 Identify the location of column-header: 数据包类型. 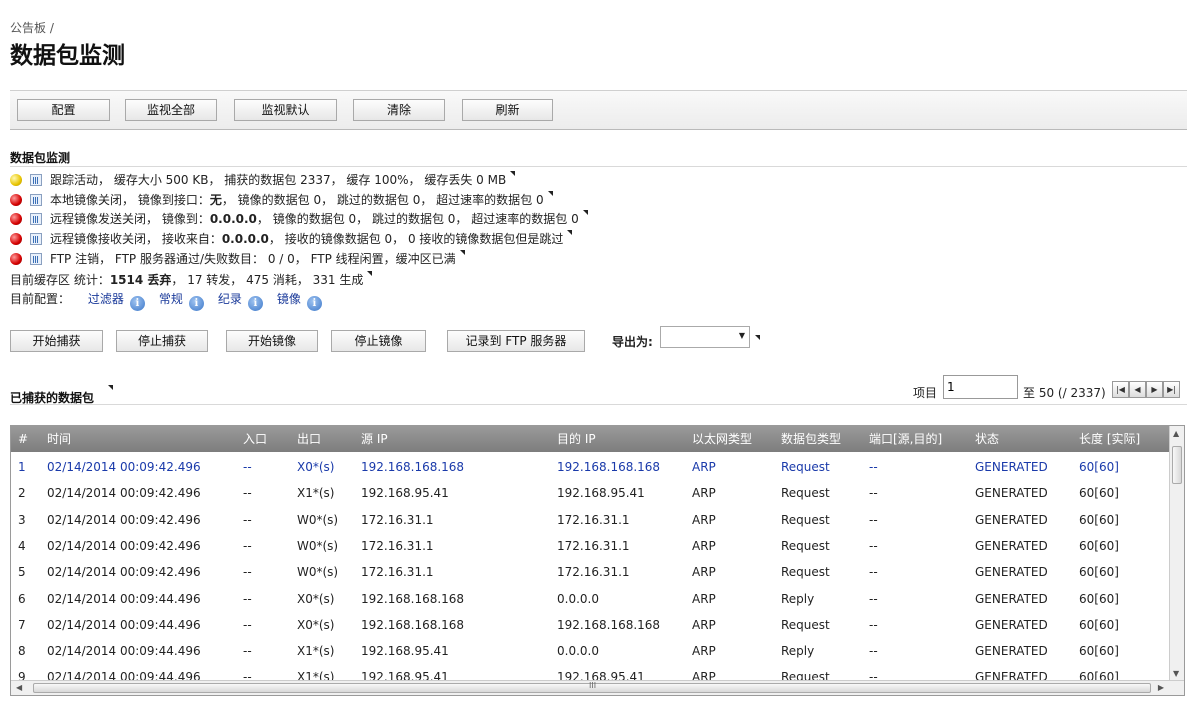
(811, 439).